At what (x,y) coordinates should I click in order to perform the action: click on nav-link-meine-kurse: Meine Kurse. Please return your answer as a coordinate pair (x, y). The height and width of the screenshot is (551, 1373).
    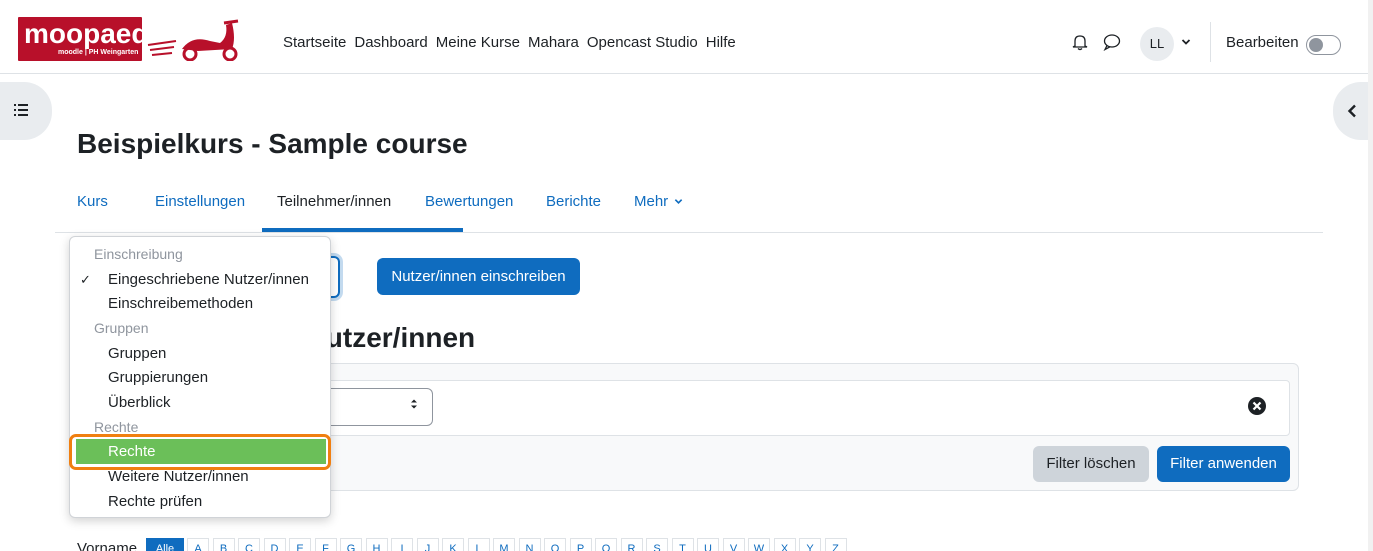
    Looking at the image, I should click on (478, 42).